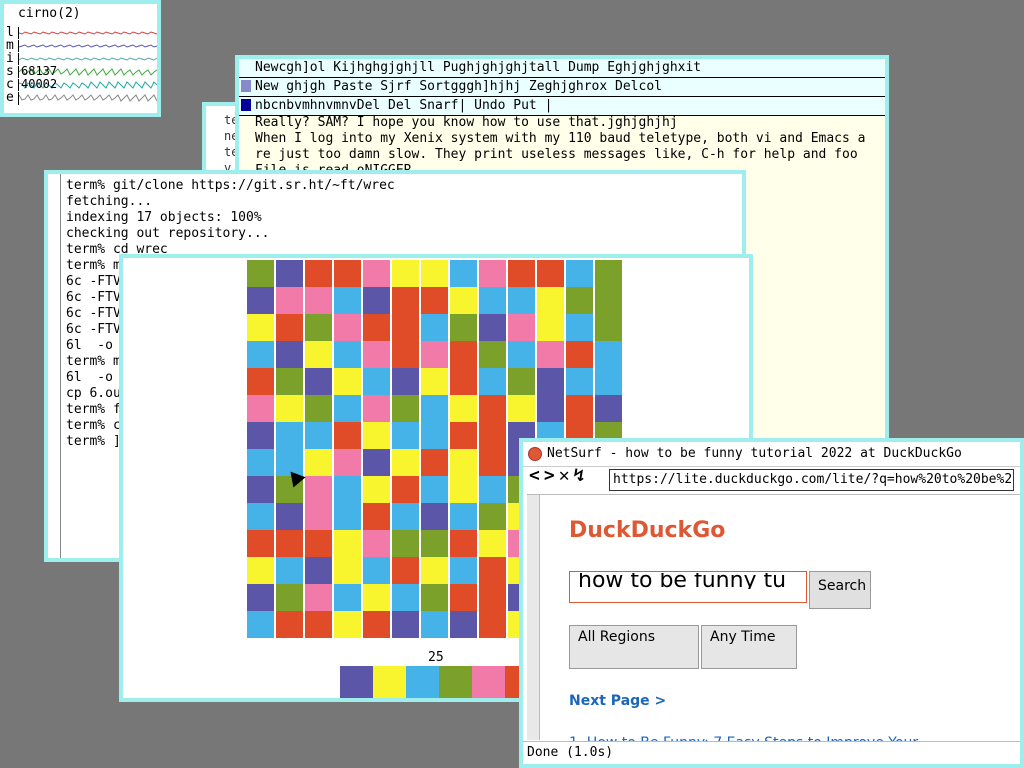  I want to click on duckduckgo-logo: DuckDuckGo, so click(647, 531).